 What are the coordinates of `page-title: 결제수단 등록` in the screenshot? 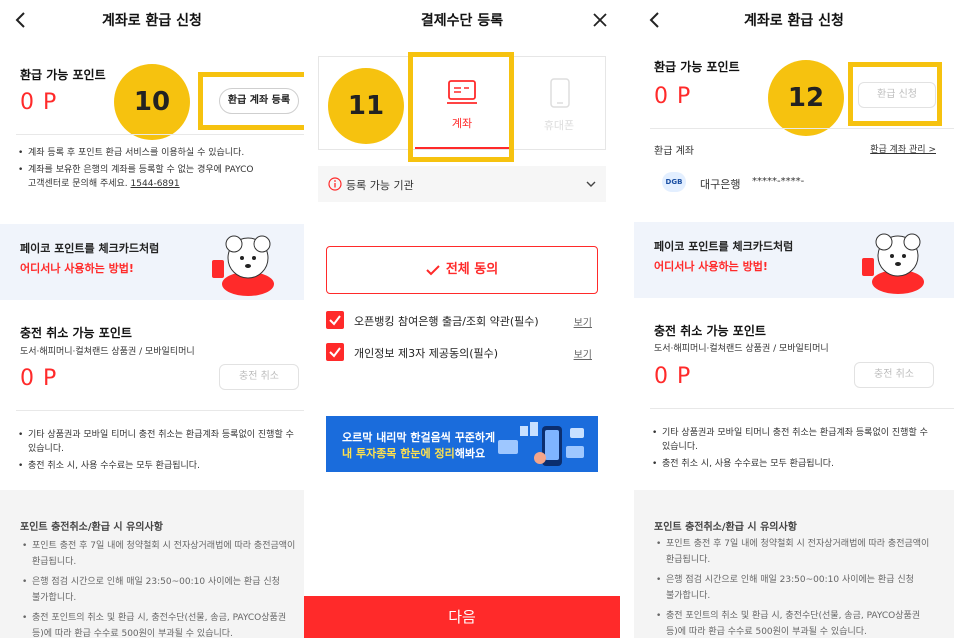 It's located at (462, 21).